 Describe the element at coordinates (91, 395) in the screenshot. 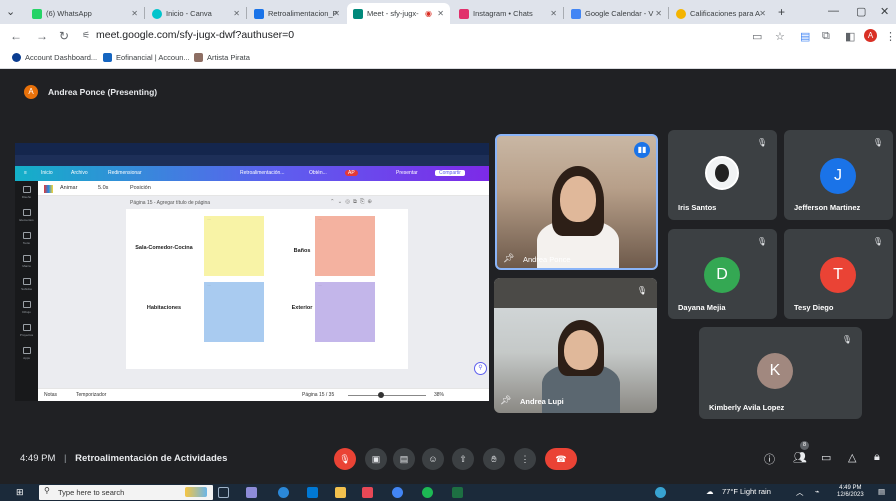

I see `canva-timer-button: Temporizador` at that location.